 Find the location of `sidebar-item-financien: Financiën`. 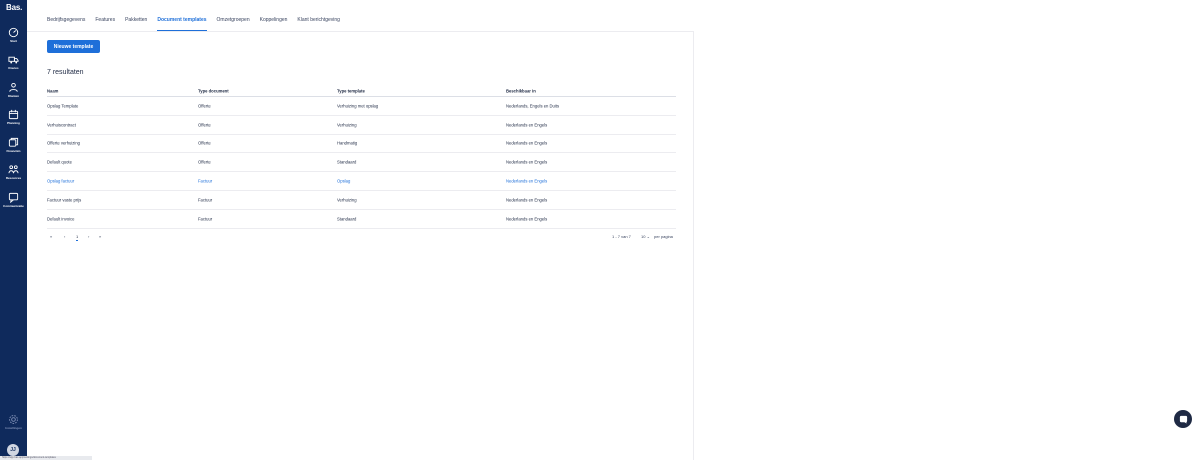

sidebar-item-financien: Financiën is located at coordinates (13, 148).